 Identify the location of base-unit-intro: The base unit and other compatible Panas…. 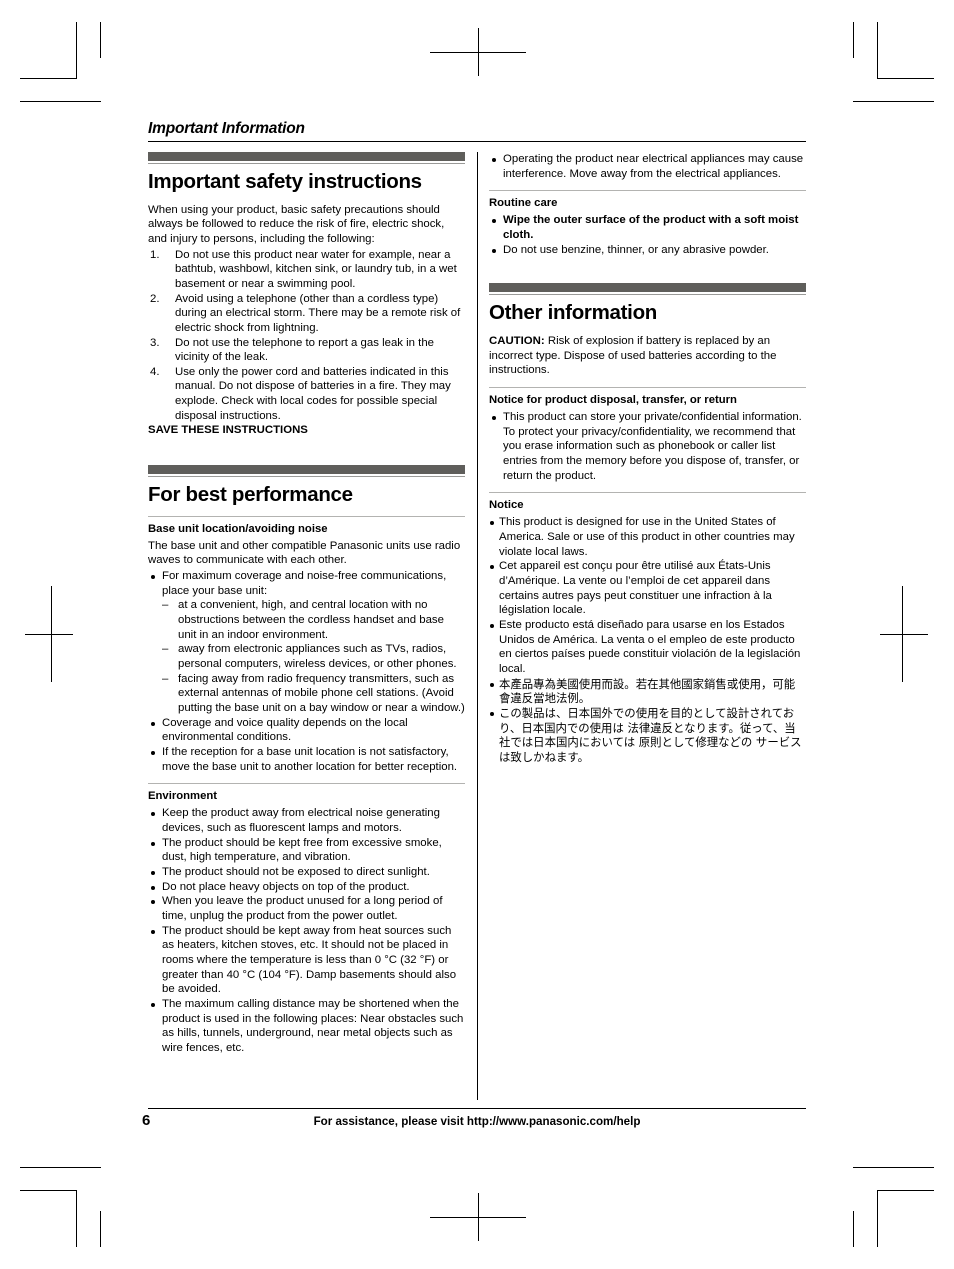
(304, 553).